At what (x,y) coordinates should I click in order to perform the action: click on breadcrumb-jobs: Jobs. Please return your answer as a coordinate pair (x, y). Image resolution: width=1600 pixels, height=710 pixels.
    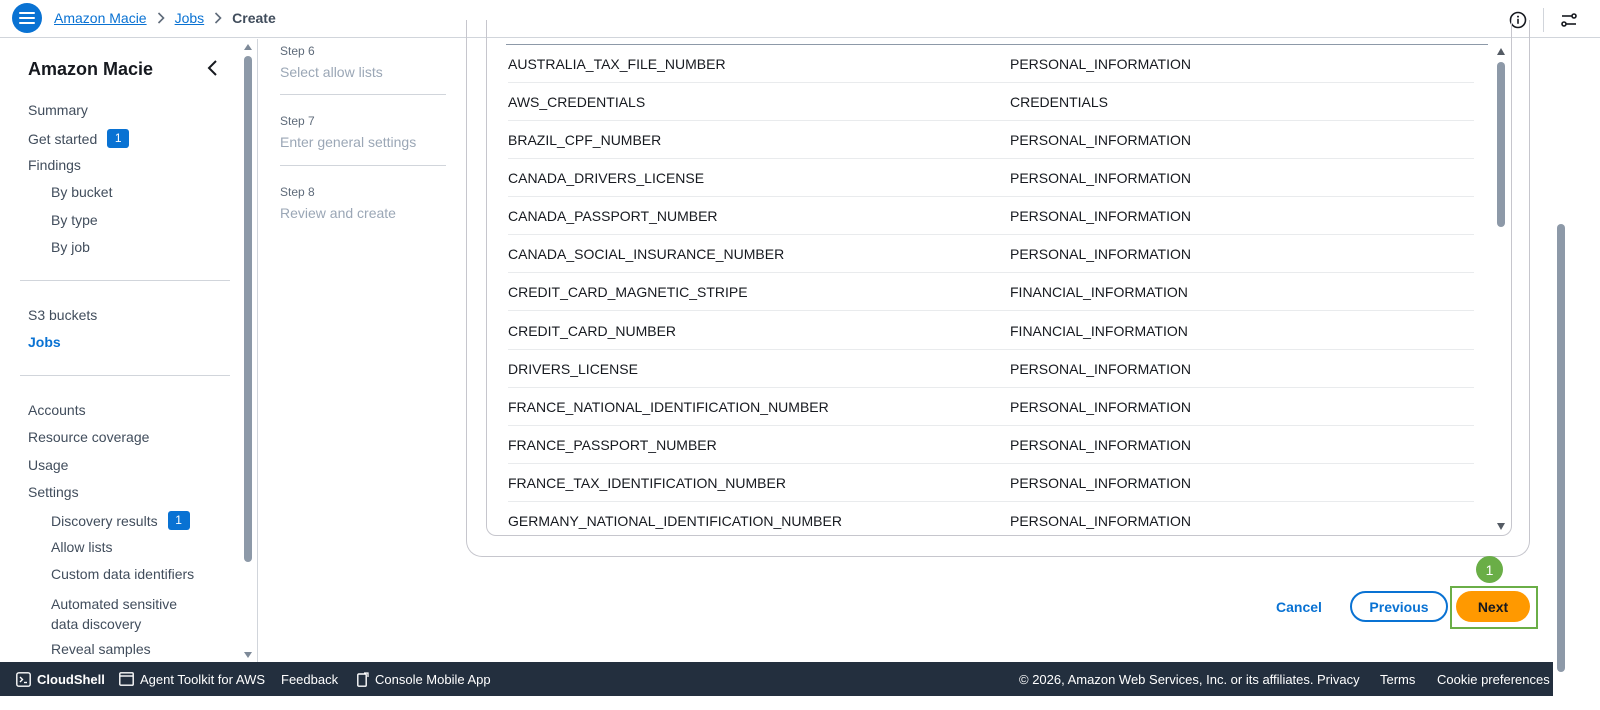
    Looking at the image, I should click on (190, 18).